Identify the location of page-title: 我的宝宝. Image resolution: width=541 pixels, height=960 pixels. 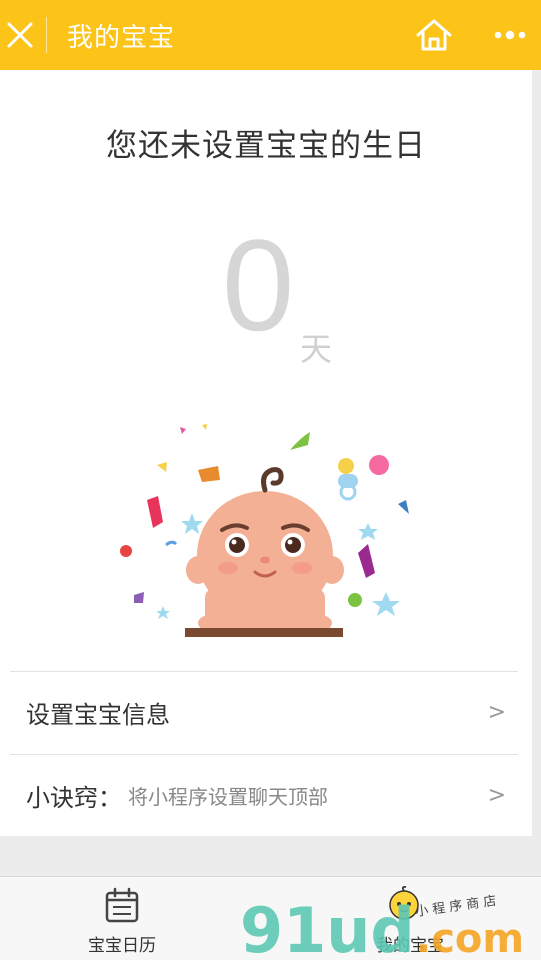
(121, 37).